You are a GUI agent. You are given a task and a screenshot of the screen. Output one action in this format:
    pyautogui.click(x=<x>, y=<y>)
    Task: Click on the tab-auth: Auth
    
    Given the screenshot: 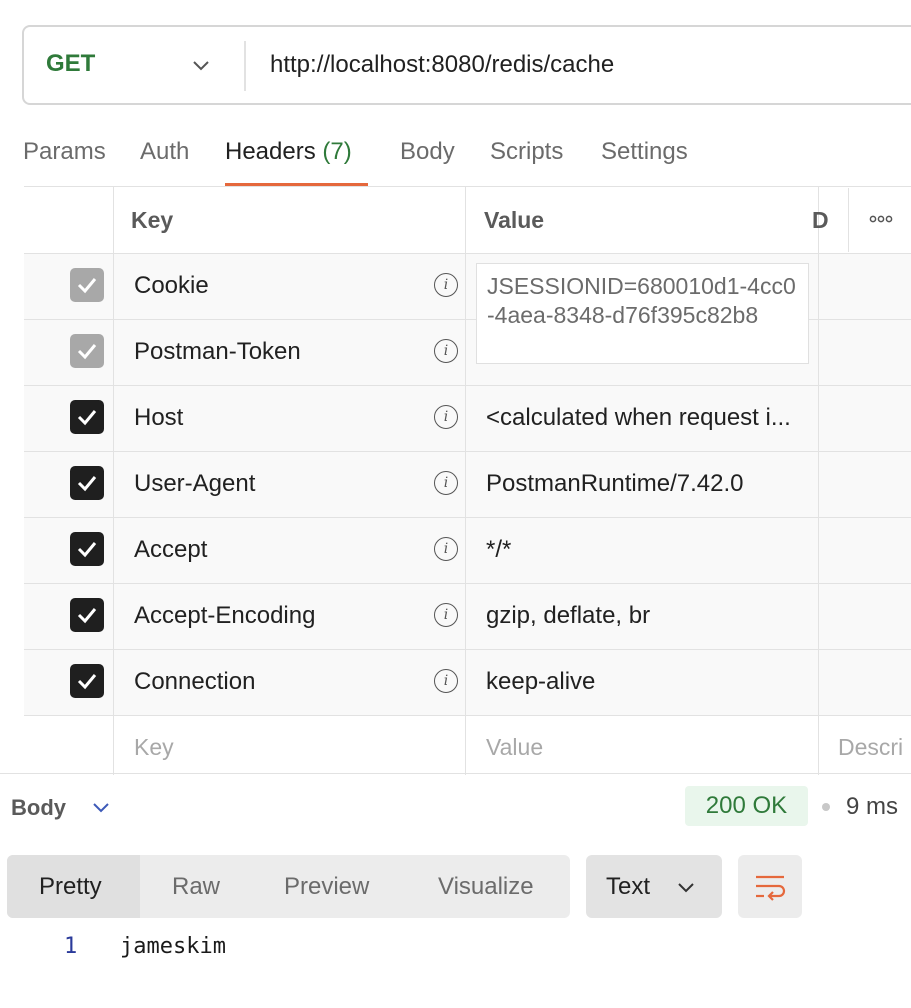 What is the action you would take?
    pyautogui.click(x=164, y=152)
    